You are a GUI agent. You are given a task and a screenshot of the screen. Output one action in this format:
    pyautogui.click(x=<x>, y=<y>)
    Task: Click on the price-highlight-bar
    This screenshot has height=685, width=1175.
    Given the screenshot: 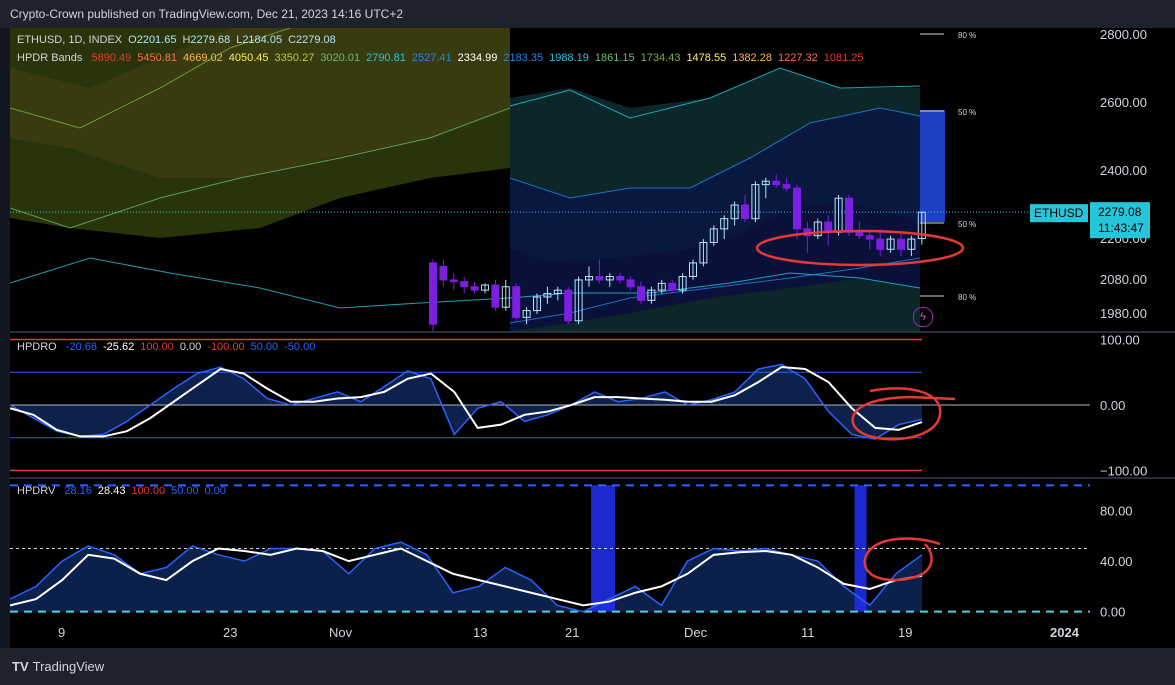 What is the action you would take?
    pyautogui.click(x=932, y=166)
    